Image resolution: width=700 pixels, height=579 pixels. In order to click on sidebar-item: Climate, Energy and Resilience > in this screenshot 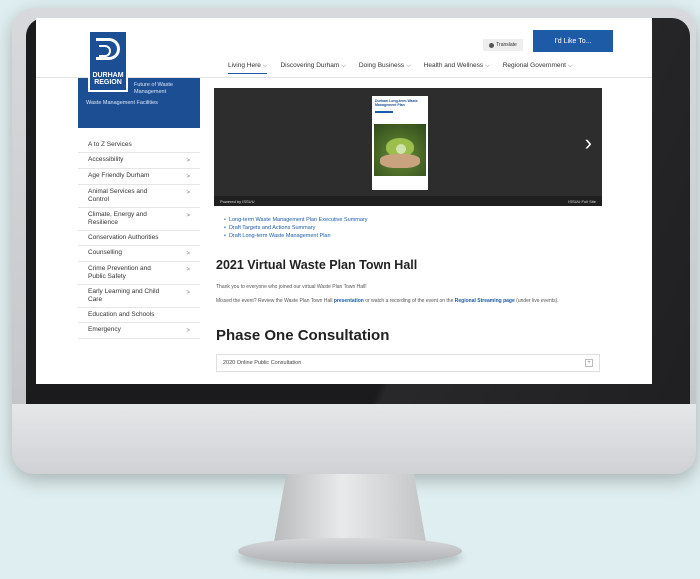, I will do `click(139, 219)`.